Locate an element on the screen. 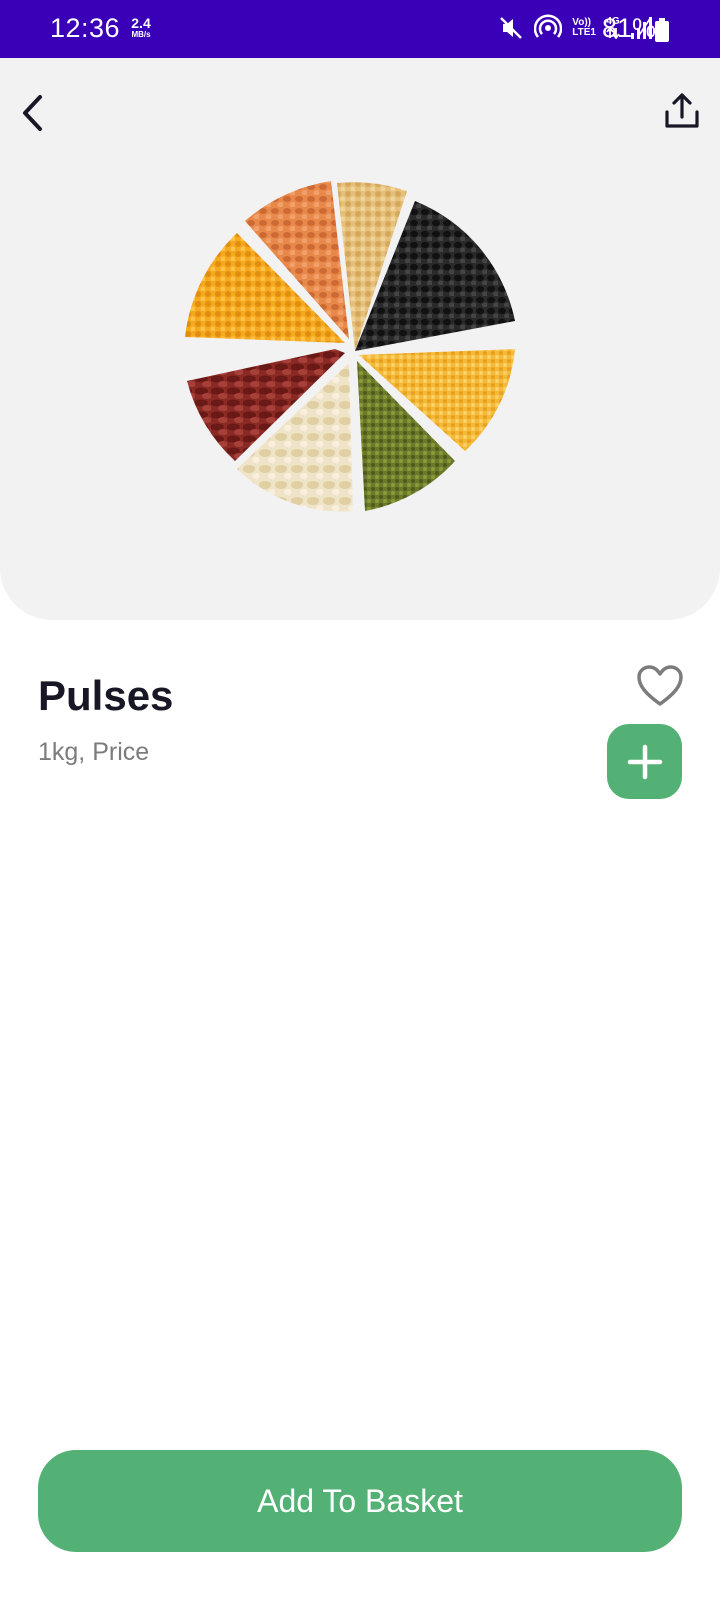 The height and width of the screenshot is (1600, 720). heart-outline-icon is located at coordinates (660, 685).